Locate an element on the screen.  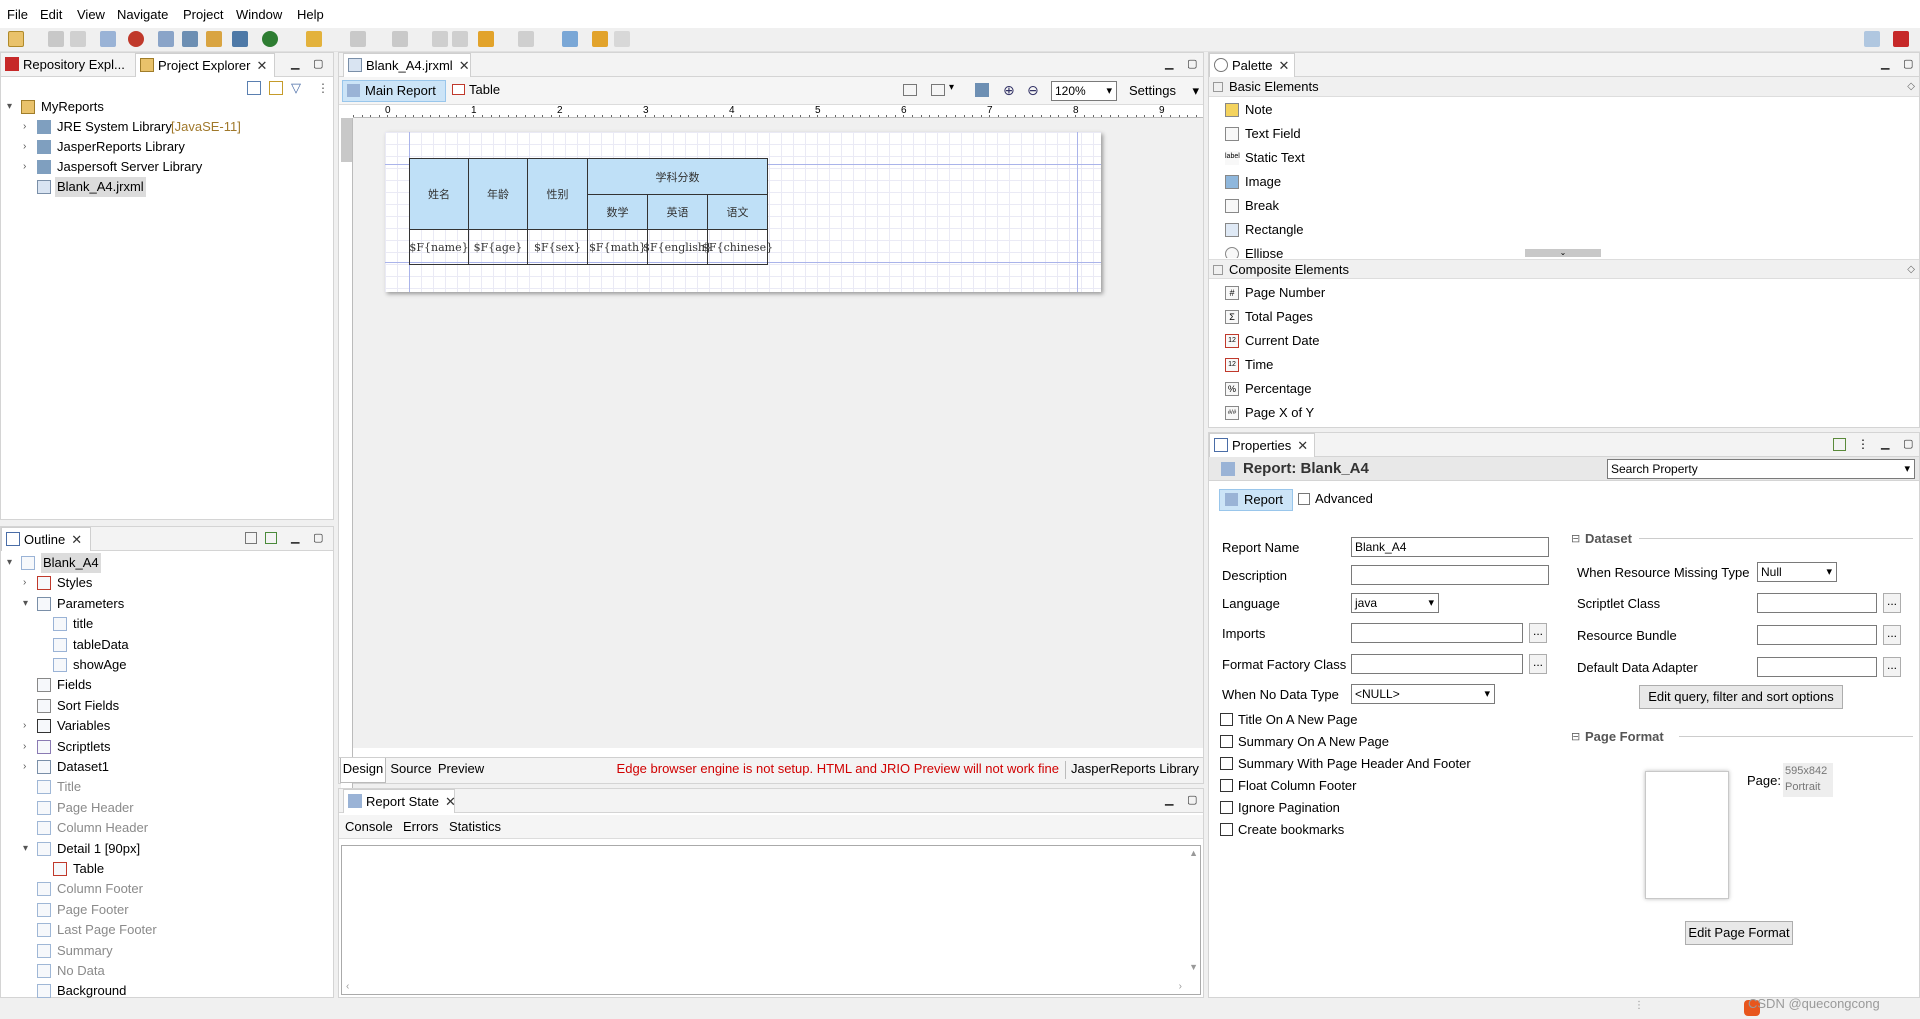
palette-item-total-pages: Σ Total Pages is located at coordinates (1269, 317).